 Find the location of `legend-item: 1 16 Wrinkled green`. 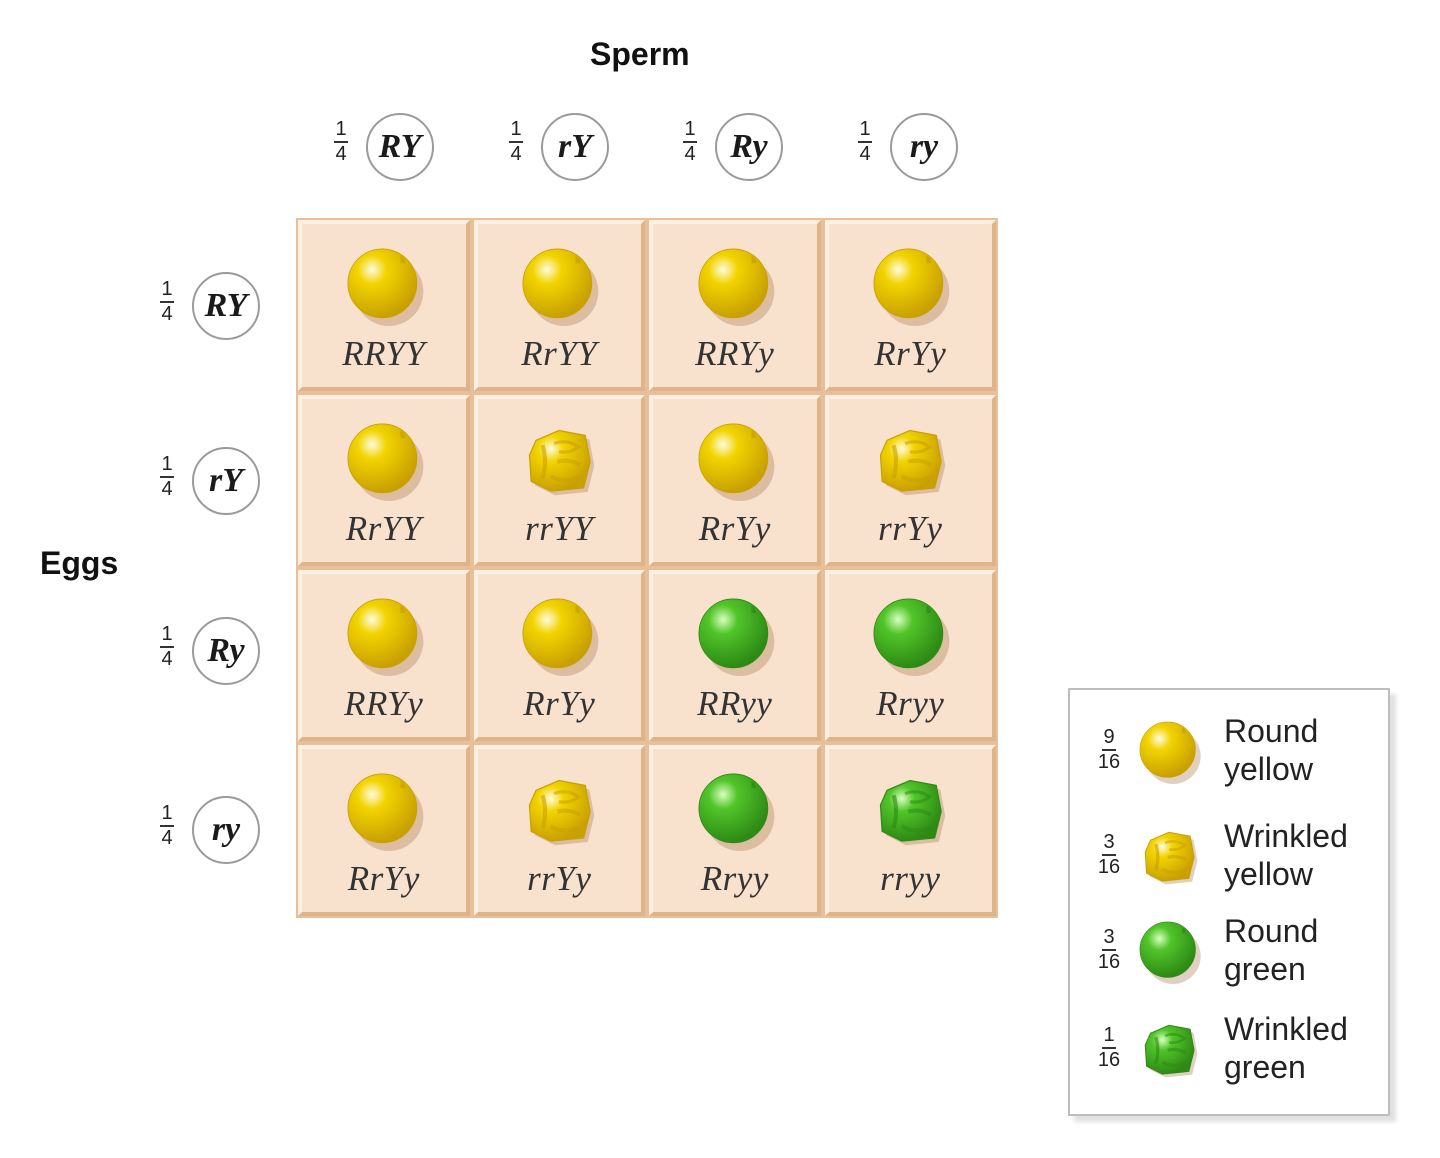

legend-item: 1 16 Wrinkled green is located at coordinates (1230, 1053).